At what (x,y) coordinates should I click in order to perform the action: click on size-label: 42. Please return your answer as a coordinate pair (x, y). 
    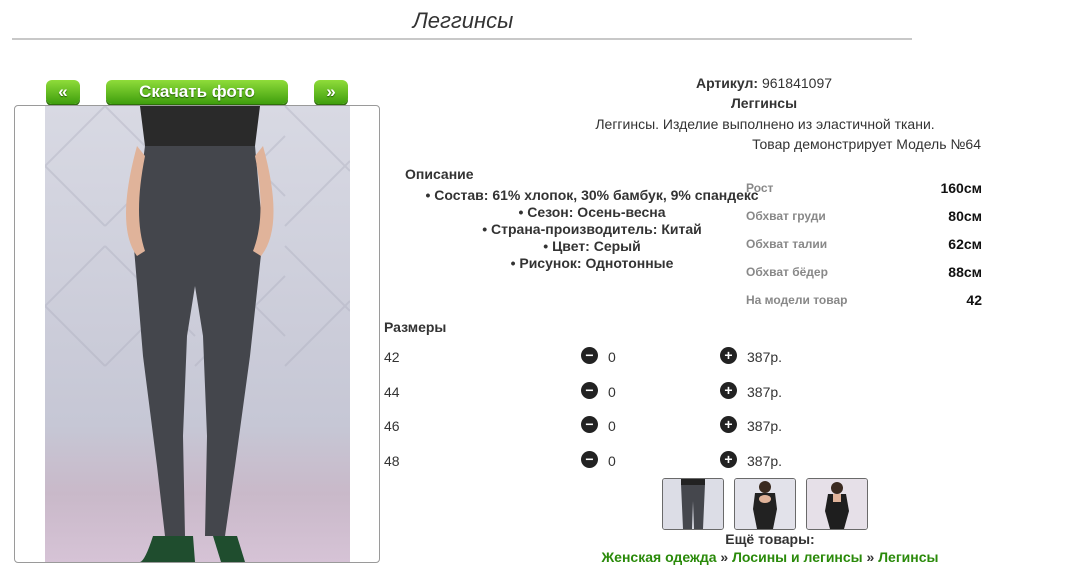
    Looking at the image, I should click on (392, 357).